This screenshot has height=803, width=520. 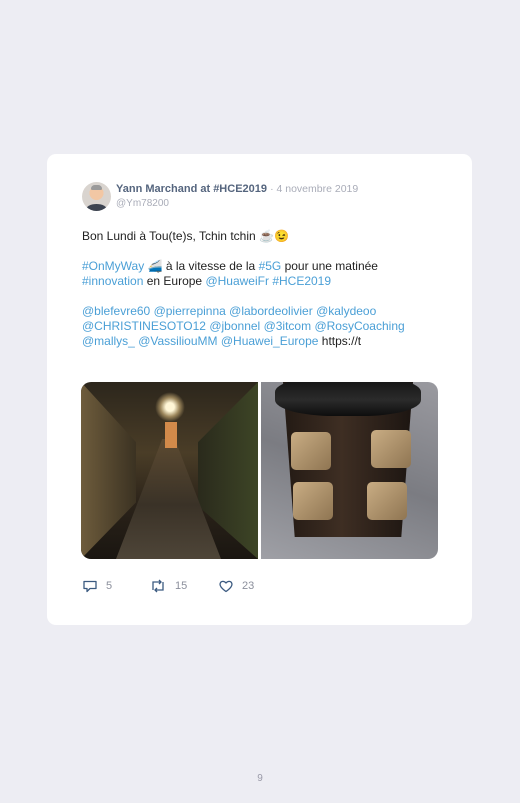 What do you see at coordinates (144, 326) in the screenshot?
I see `mention-link: @CHRISTINESOTO12` at bounding box center [144, 326].